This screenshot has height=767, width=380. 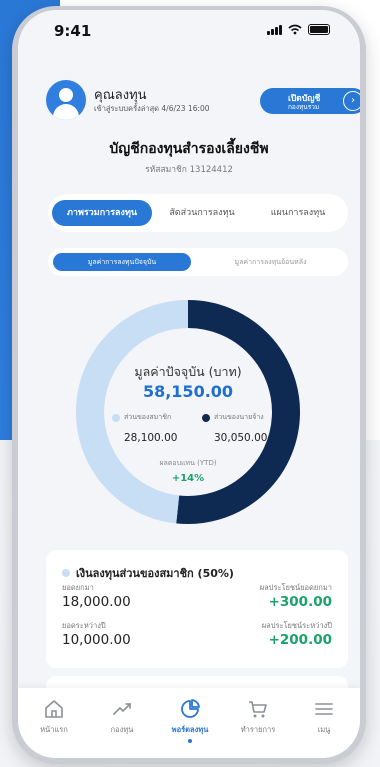 I want to click on legend-member: ส่วนของสมาชิก, so click(x=141, y=417).